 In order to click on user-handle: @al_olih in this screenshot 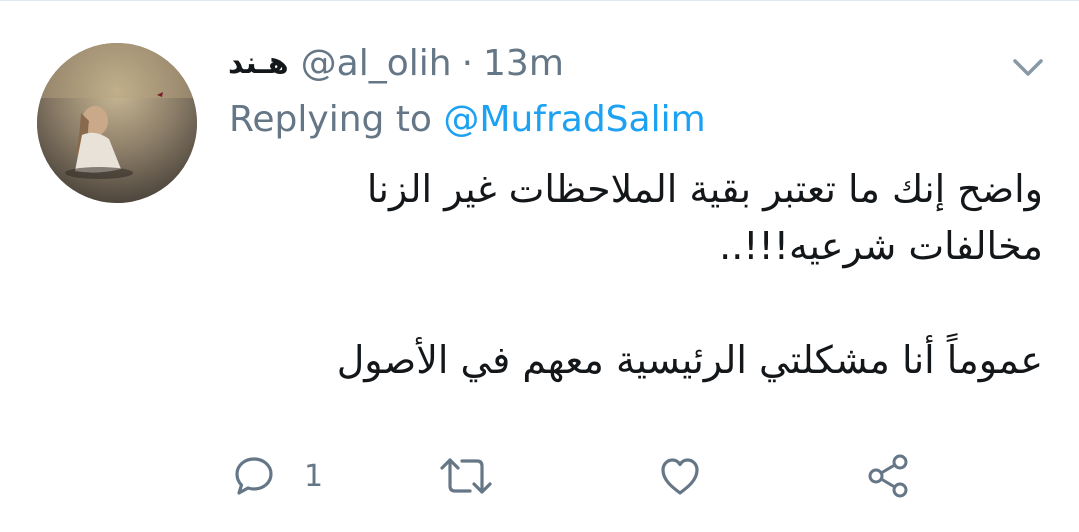, I will do `click(376, 63)`.